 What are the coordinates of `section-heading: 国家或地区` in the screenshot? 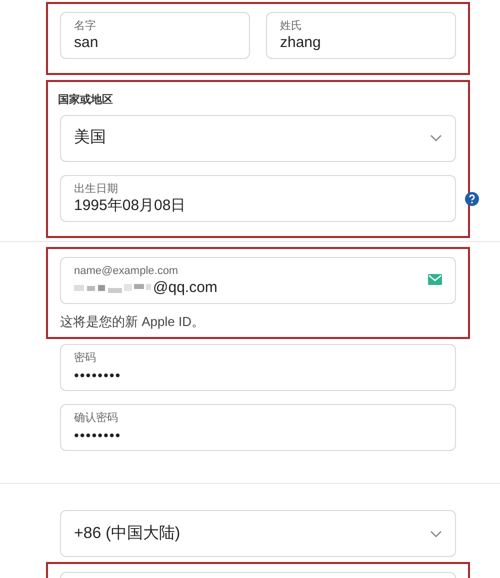 It's located at (86, 100).